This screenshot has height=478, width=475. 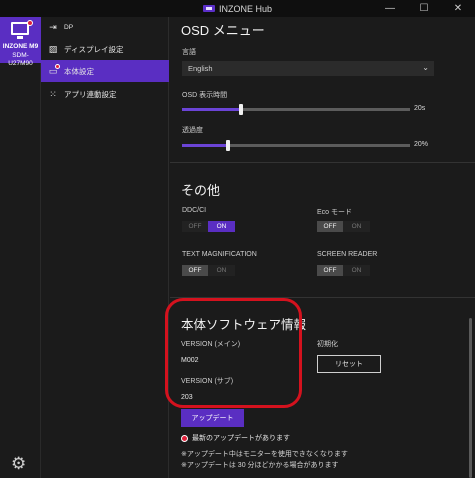 I want to click on input-icon: ⇥, so click(x=53, y=26).